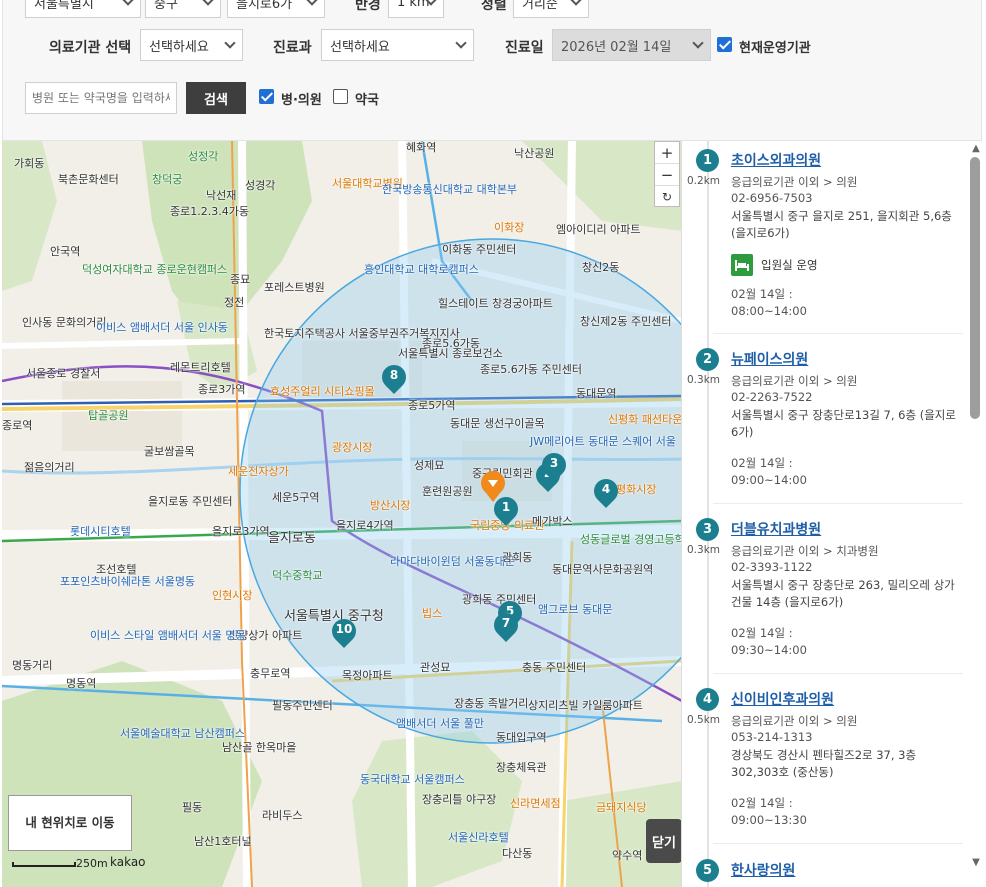 This screenshot has height=887, width=986. Describe the element at coordinates (769, 650) in the screenshot. I see `result-hours: 09:30~14:00` at that location.